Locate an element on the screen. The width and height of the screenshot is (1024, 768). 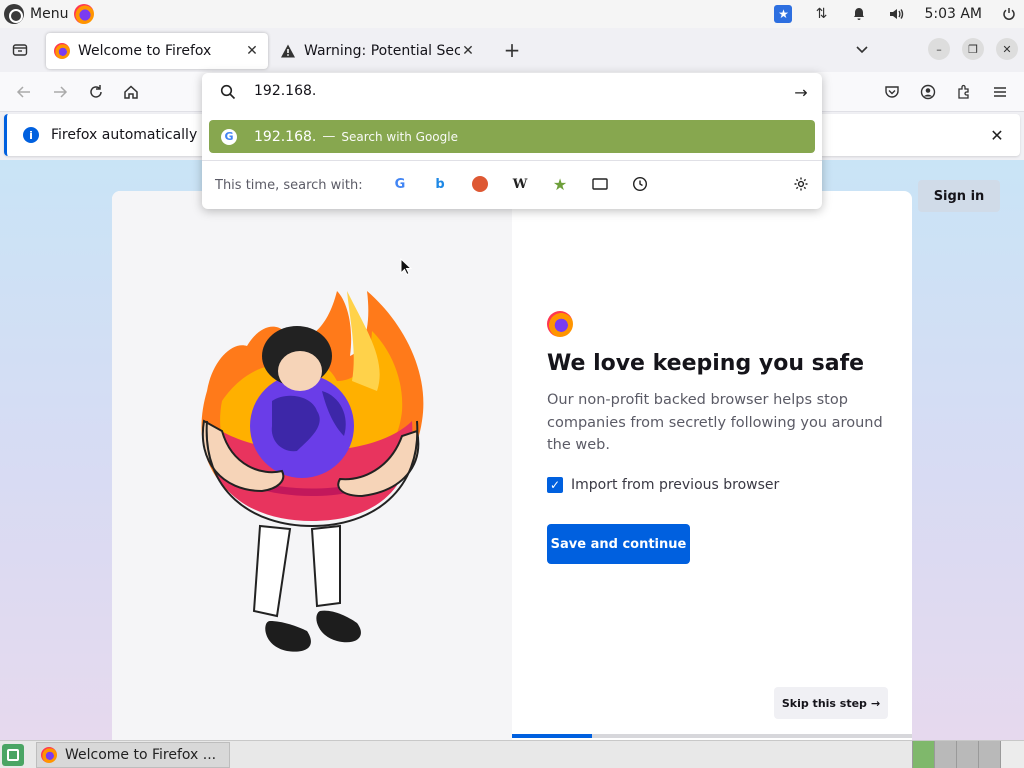
window-controls: – ❐ ✕ is located at coordinates (973, 49).